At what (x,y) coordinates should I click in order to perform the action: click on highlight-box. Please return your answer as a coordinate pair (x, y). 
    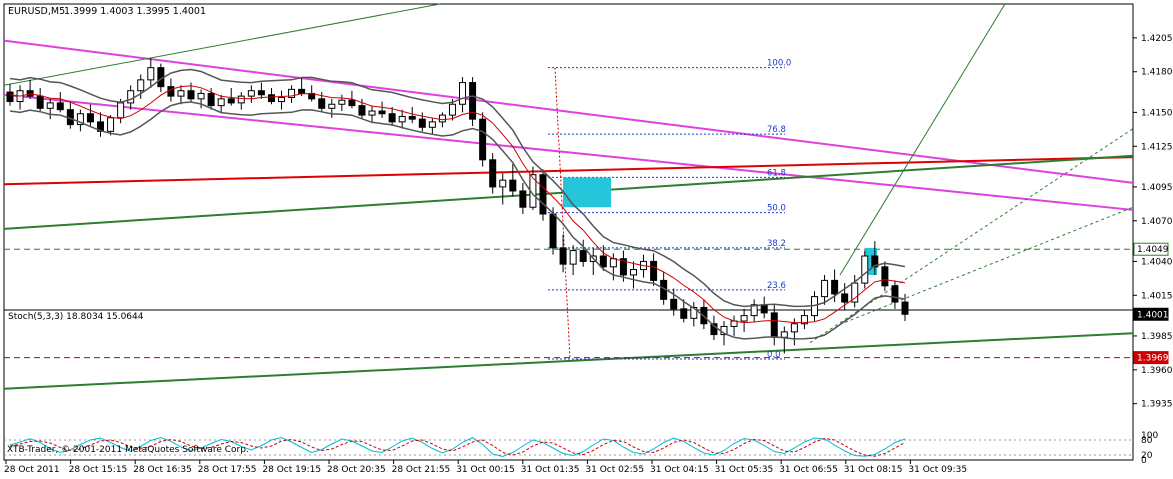
    Looking at the image, I should click on (587, 192).